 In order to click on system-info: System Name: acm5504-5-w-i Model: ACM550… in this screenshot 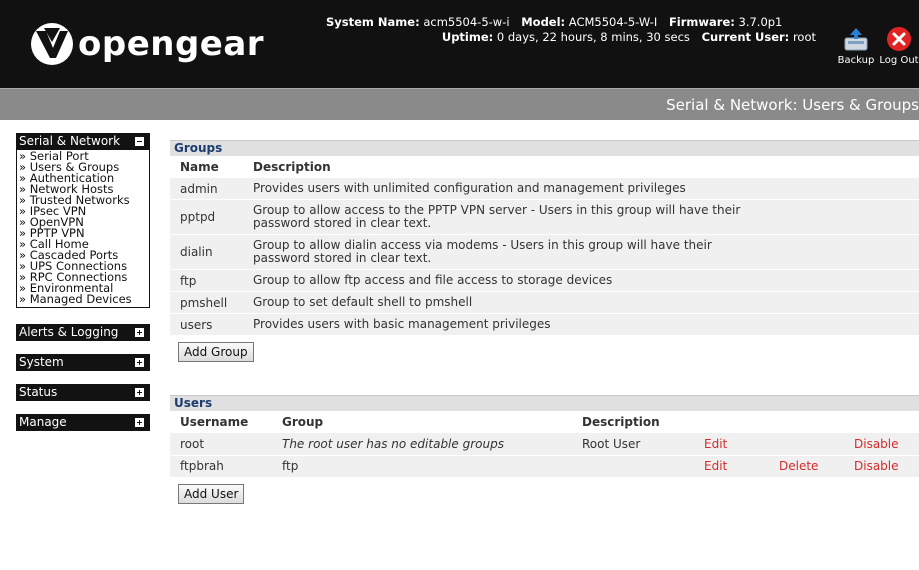, I will do `click(571, 30)`.